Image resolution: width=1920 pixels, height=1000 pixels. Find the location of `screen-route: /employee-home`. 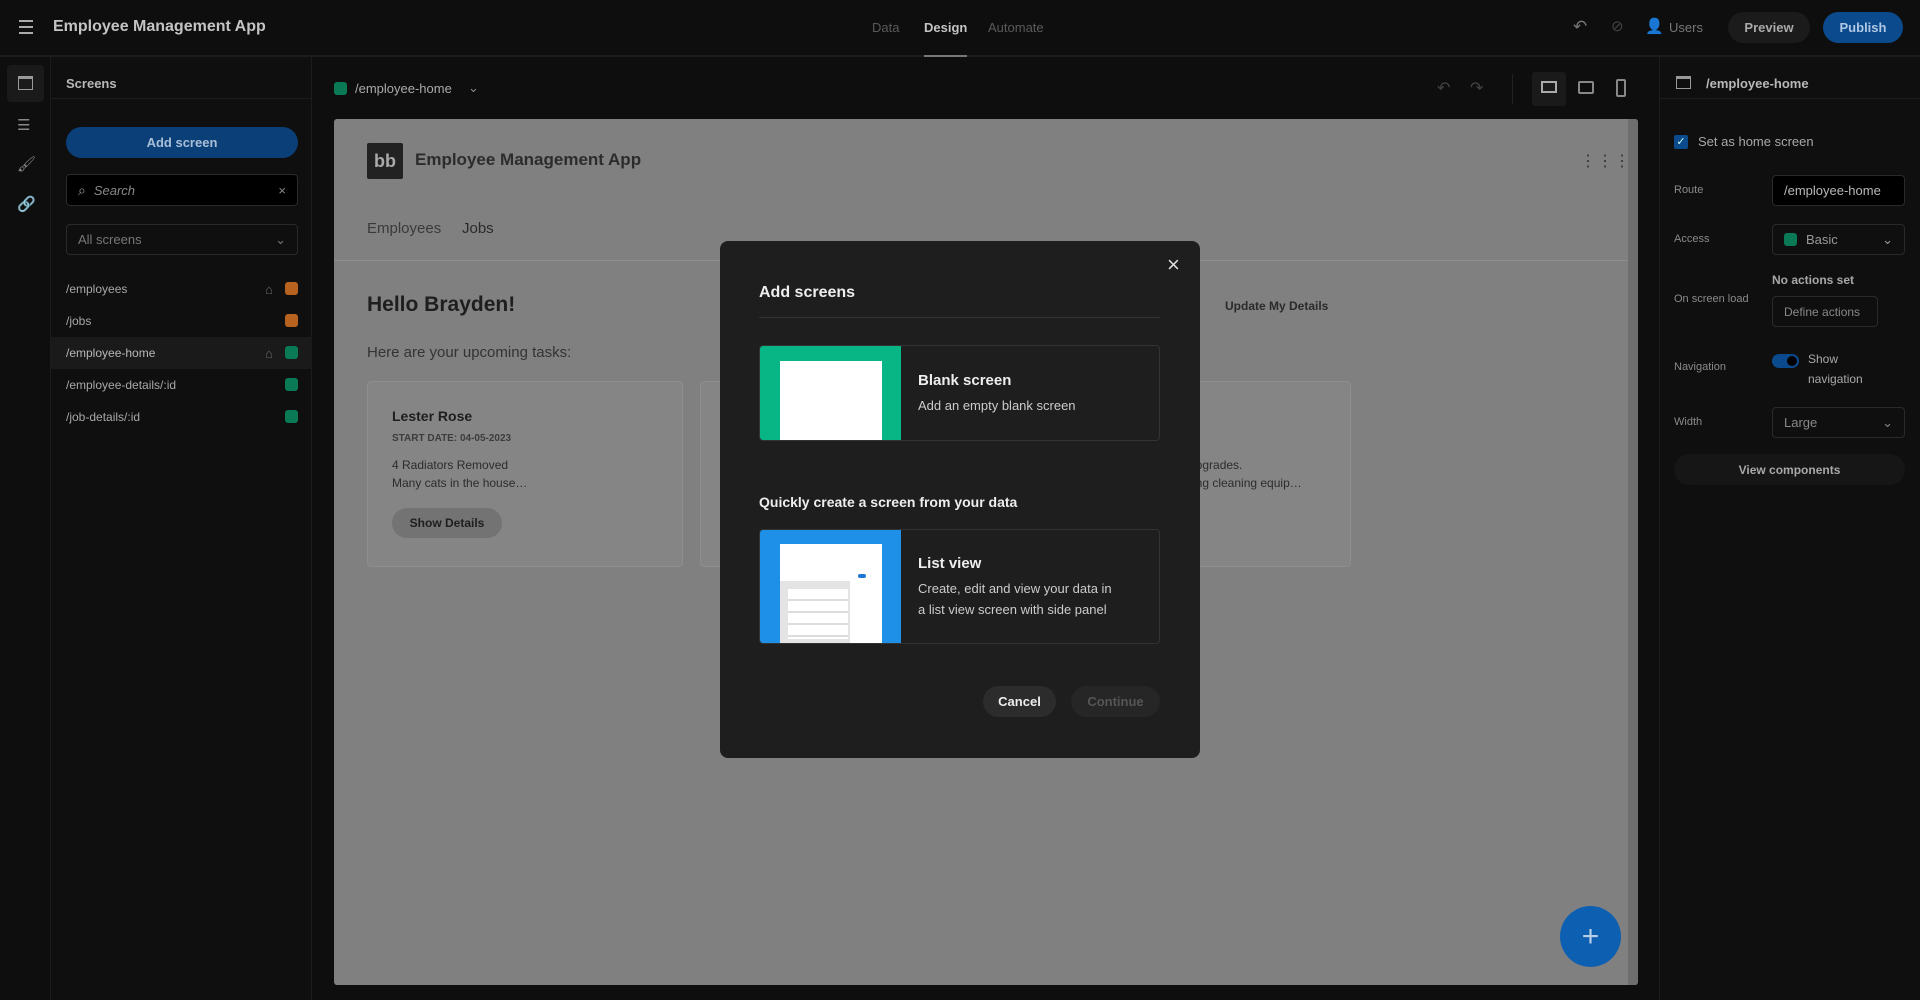

screen-route: /employee-home is located at coordinates (111, 353).